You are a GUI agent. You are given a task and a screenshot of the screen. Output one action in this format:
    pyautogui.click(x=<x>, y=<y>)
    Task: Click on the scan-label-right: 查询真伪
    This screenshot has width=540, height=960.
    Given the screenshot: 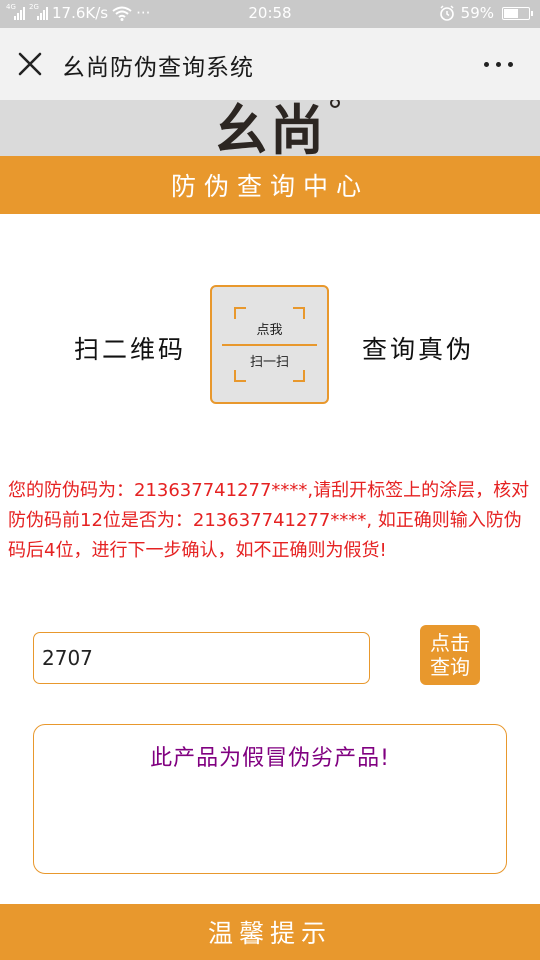 What is the action you would take?
    pyautogui.click(x=418, y=349)
    